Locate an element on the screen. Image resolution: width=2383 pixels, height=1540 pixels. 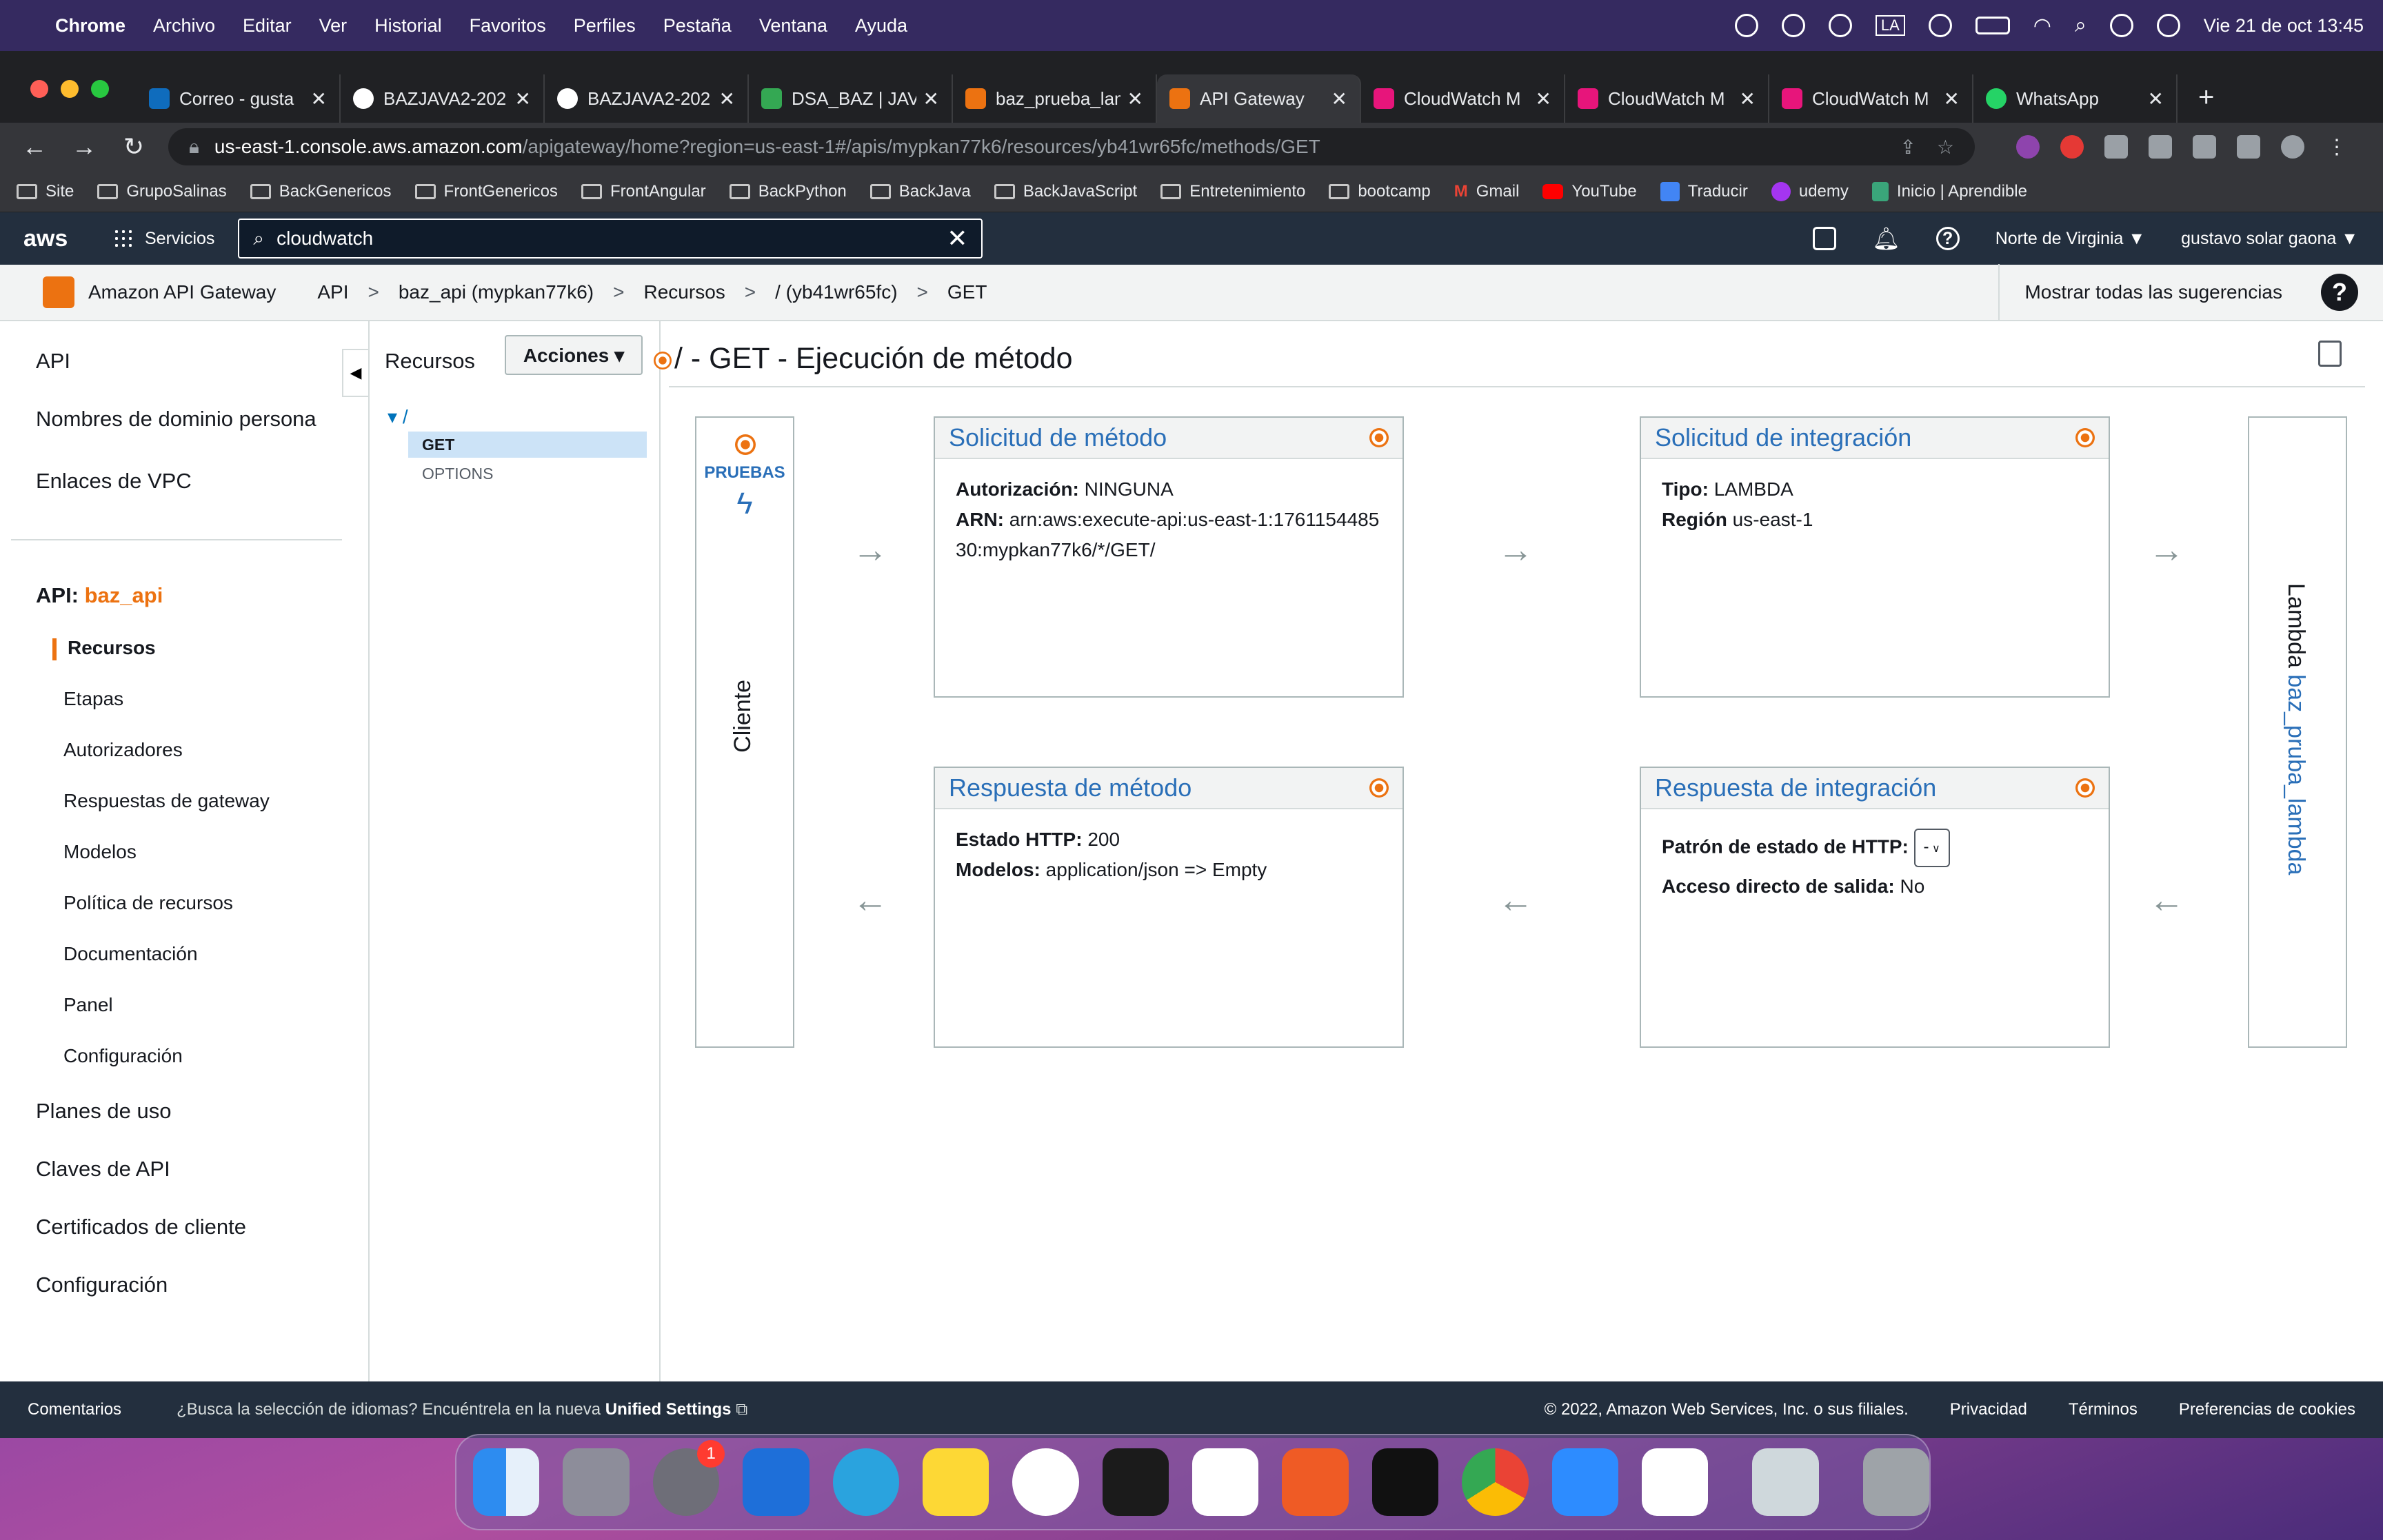
nav-models: Modelos is located at coordinates (100, 852).